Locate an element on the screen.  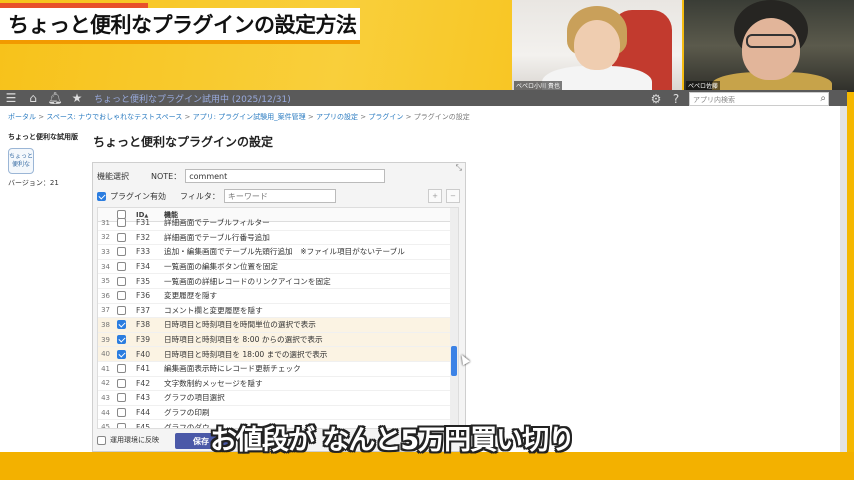
collapse-all-button: − is located at coordinates (453, 196).